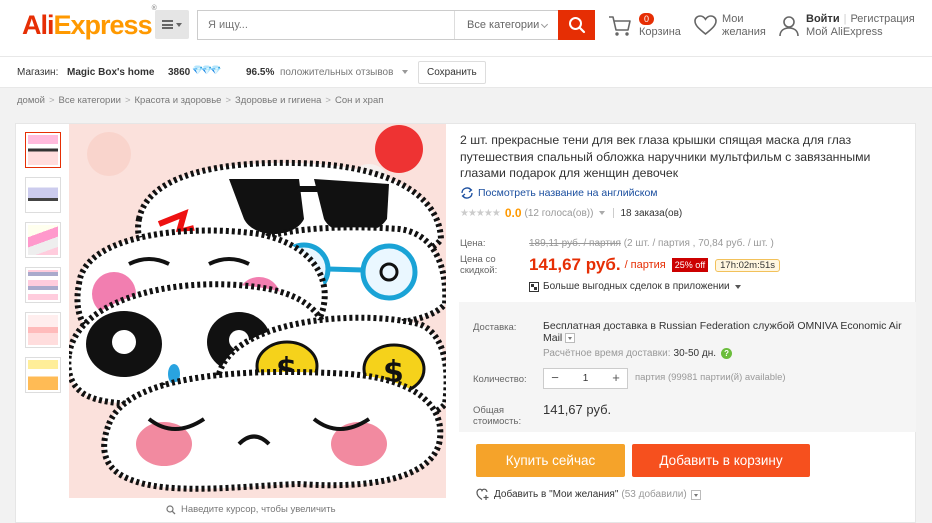 The height and width of the screenshot is (523, 932). I want to click on cart-icon, so click(620, 26).